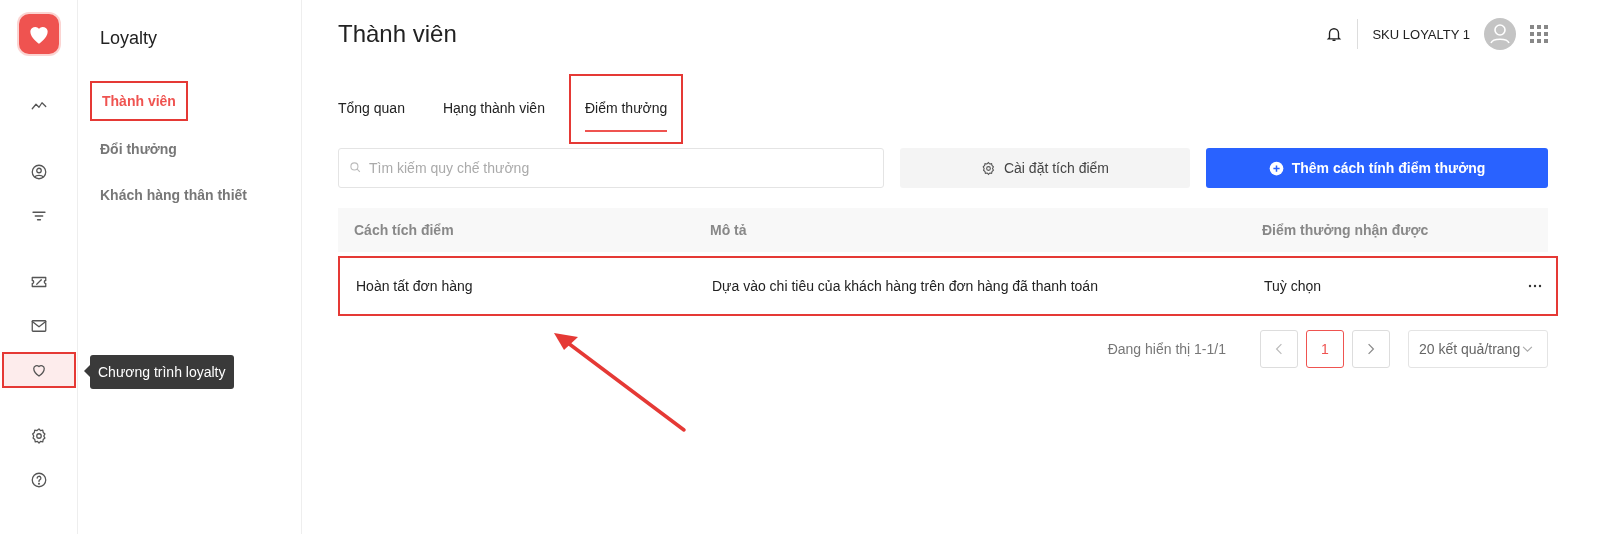 Image resolution: width=1600 pixels, height=534 pixels. I want to click on column-header: Mô tả, so click(728, 230).